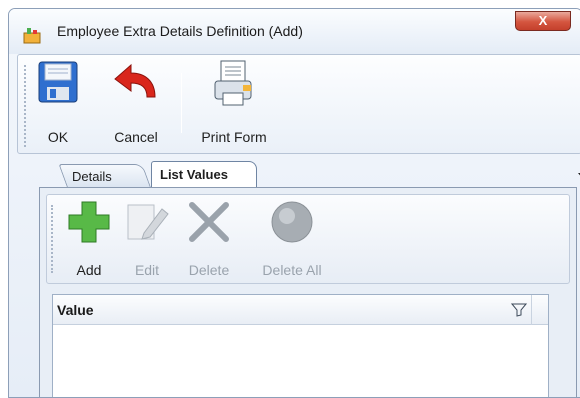 The image size is (580, 398). Describe the element at coordinates (135, 80) in the screenshot. I see `undo-arrow-icon` at that location.